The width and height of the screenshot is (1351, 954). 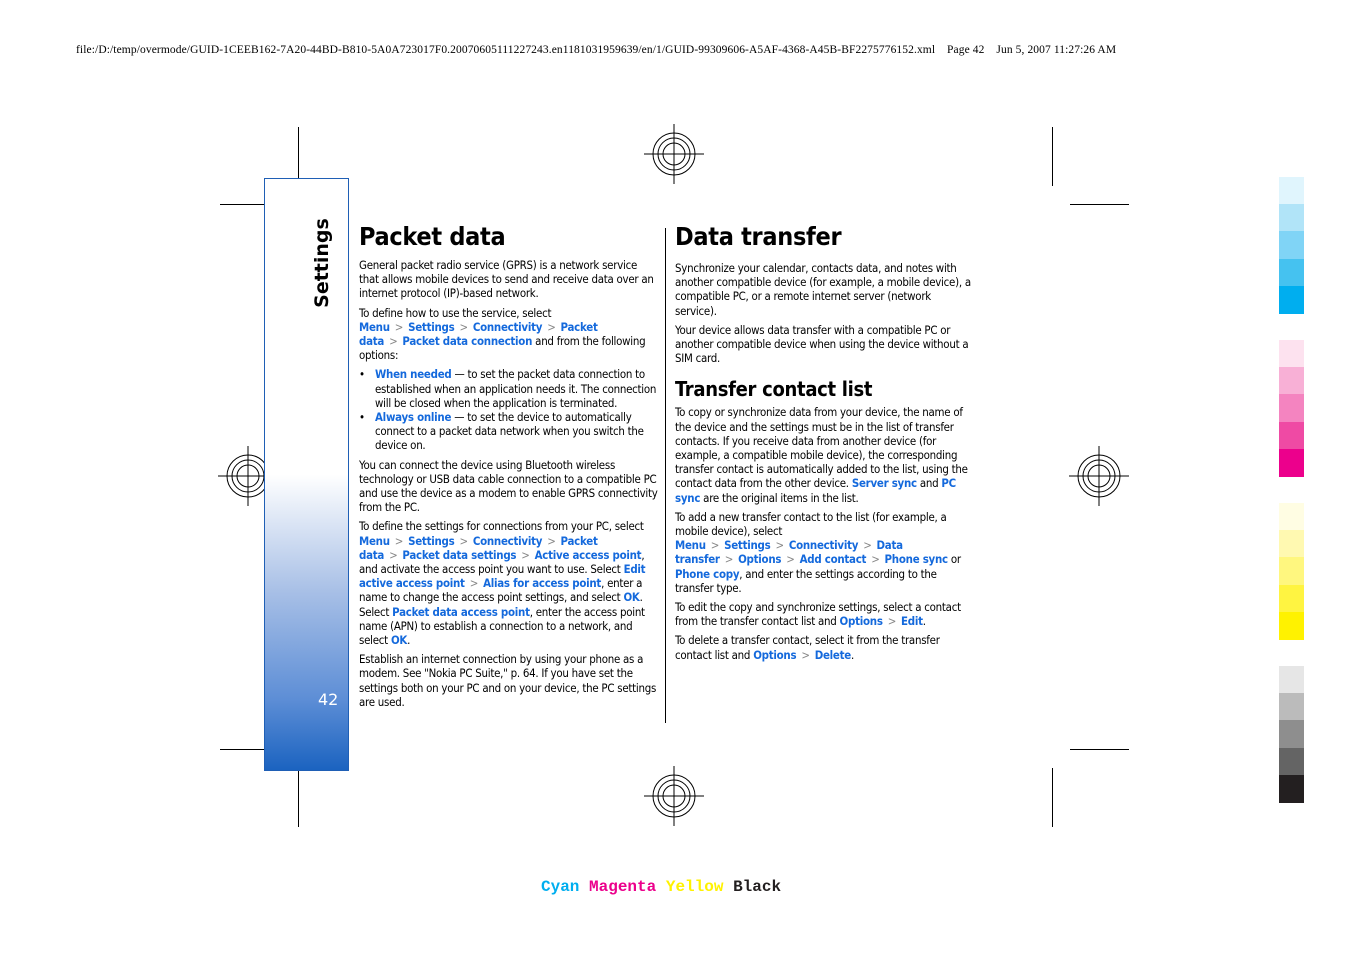 I want to click on chapter-tab-label: Settings, so click(x=322, y=263).